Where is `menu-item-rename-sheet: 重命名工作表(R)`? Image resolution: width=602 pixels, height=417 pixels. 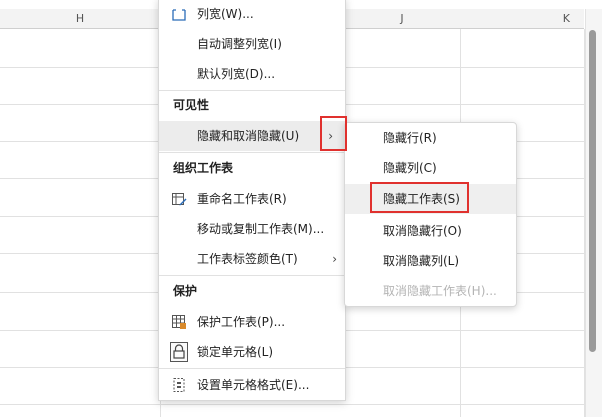 menu-item-rename-sheet: 重命名工作表(R) is located at coordinates (252, 199).